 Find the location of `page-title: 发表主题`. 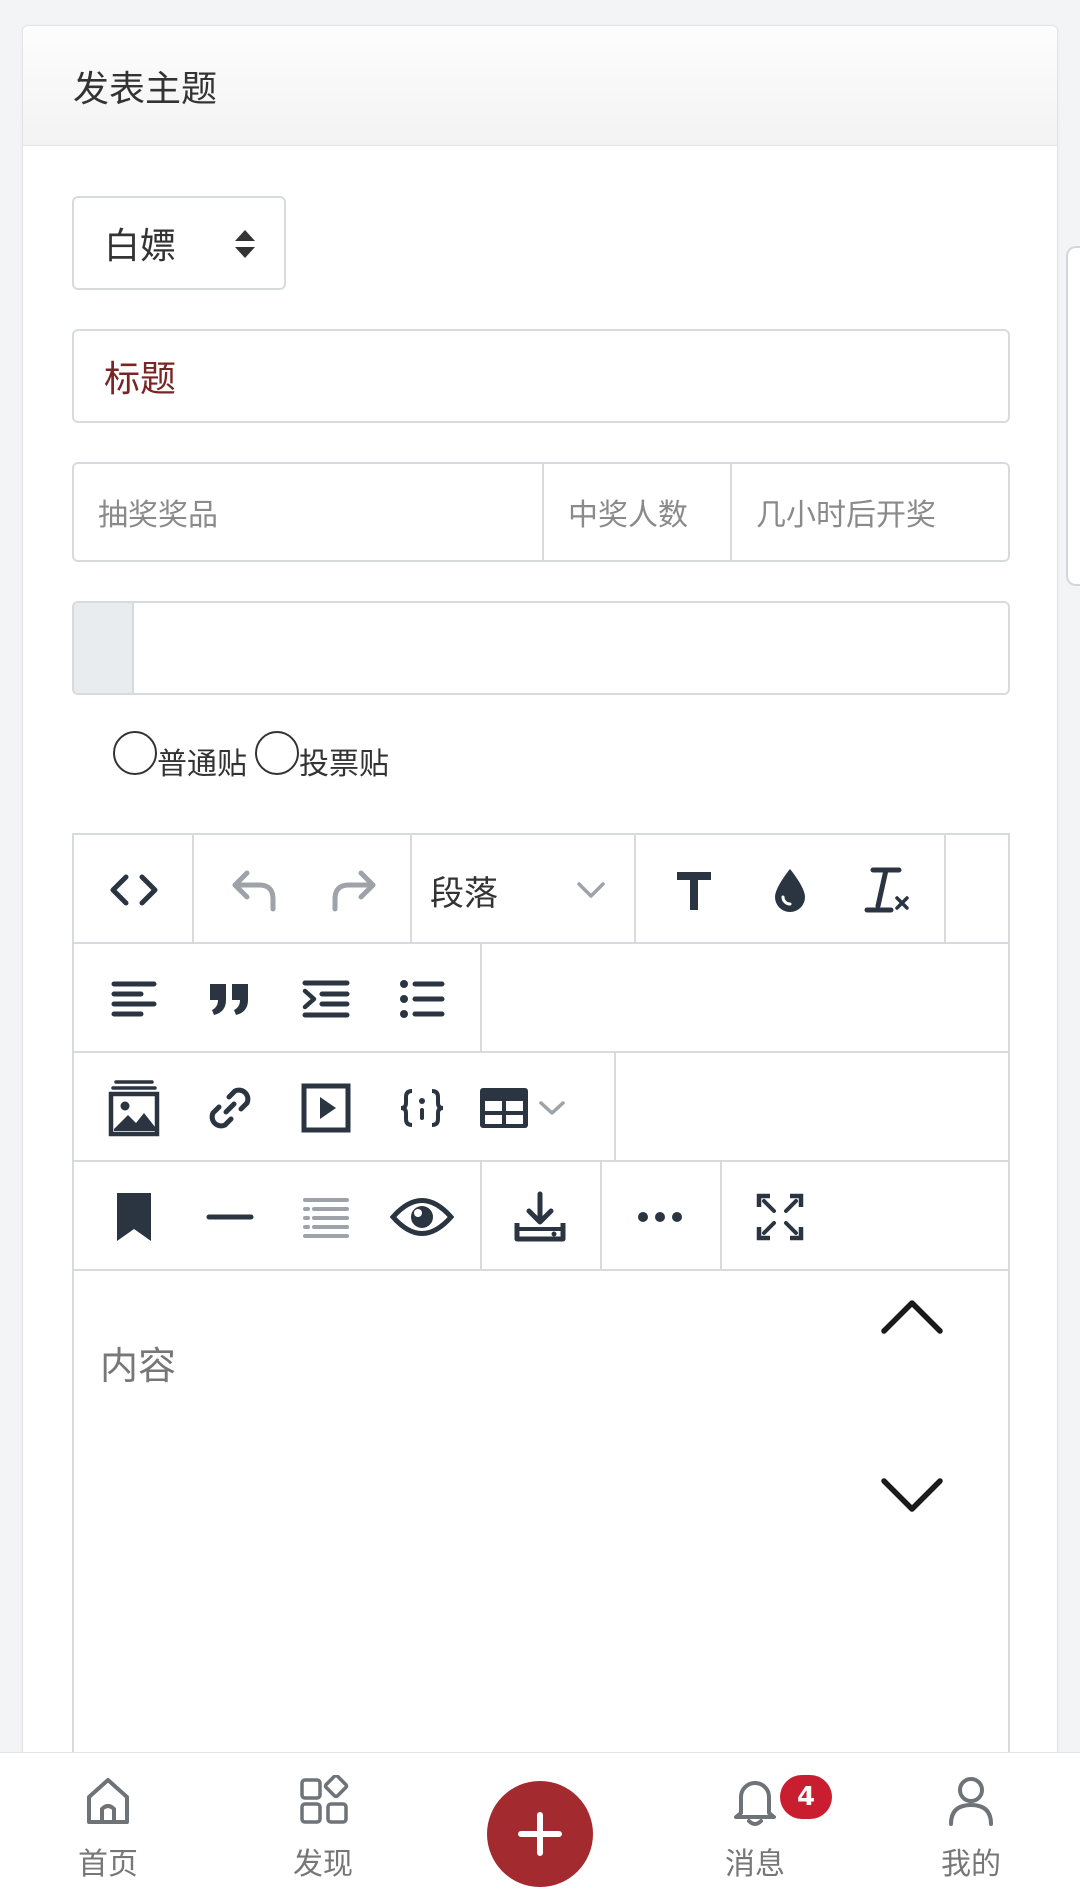

page-title: 发表主题 is located at coordinates (145, 89).